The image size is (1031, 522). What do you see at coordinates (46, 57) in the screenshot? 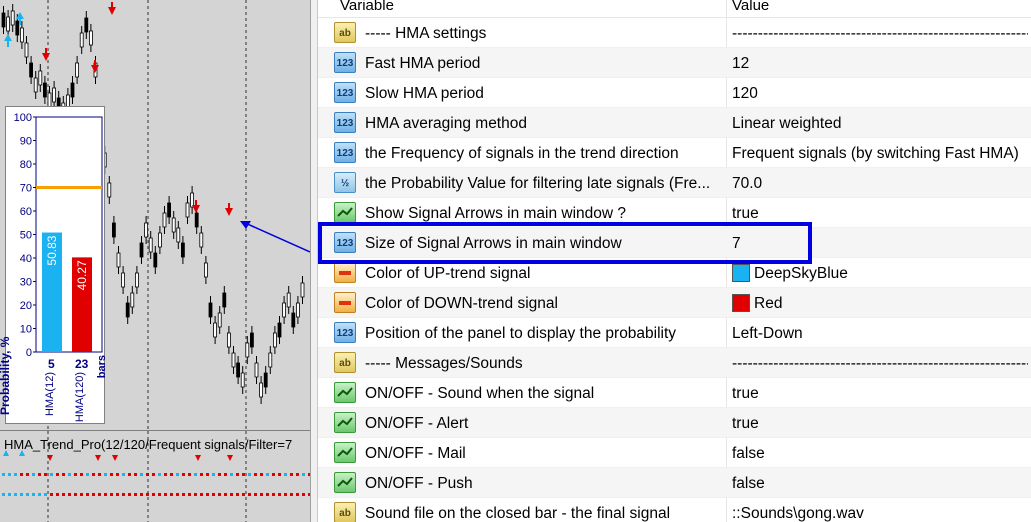
I see `down-arrow-icon` at bounding box center [46, 57].